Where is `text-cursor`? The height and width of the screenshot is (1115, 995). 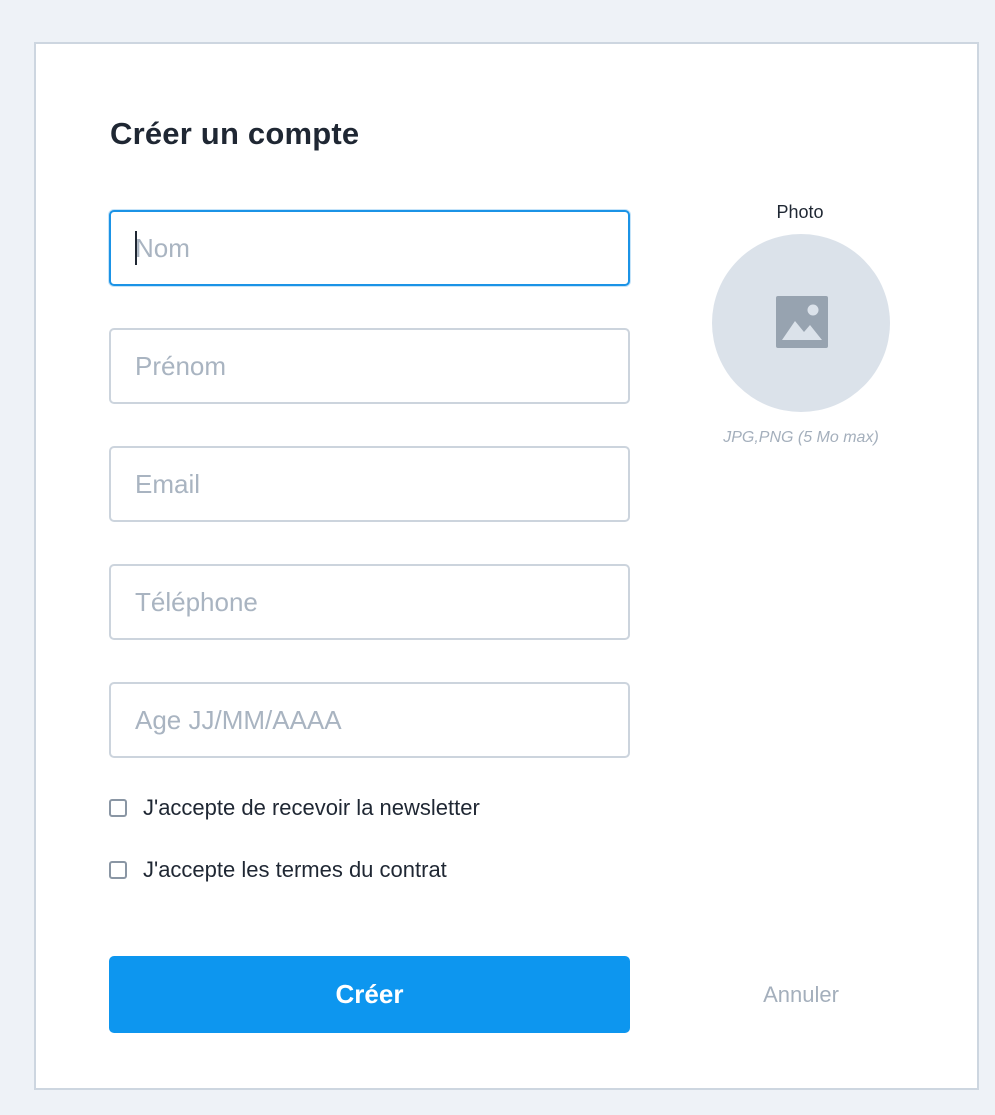
text-cursor is located at coordinates (136, 248).